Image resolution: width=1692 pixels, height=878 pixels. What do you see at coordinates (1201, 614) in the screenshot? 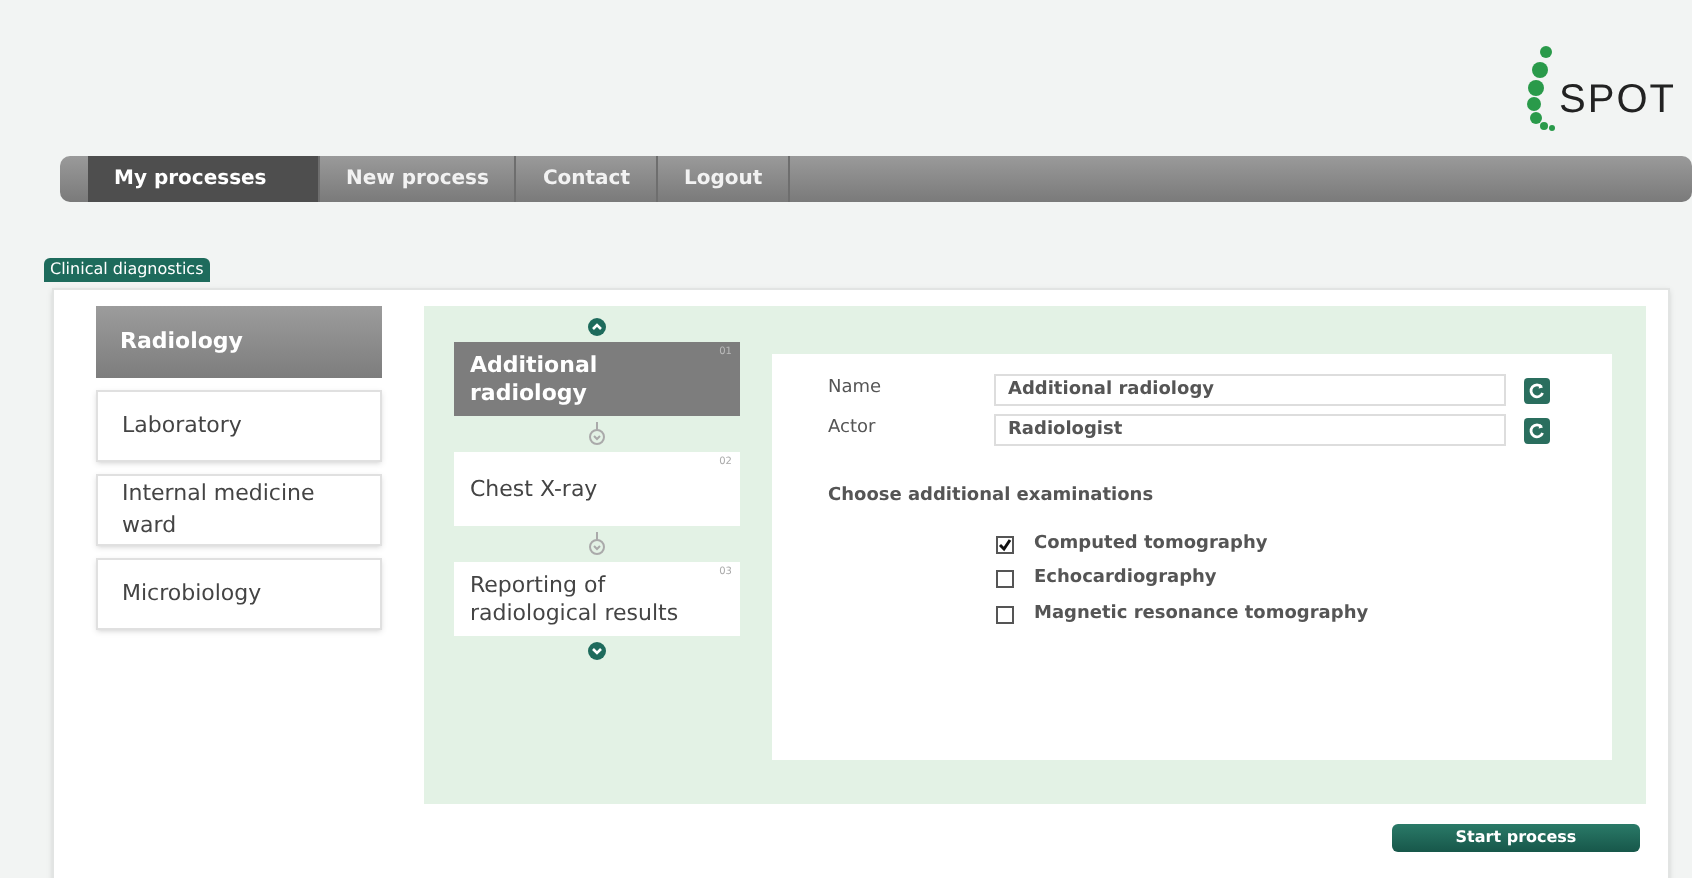
I see `checkbox-label: Magnetic resonance tomography` at bounding box center [1201, 614].